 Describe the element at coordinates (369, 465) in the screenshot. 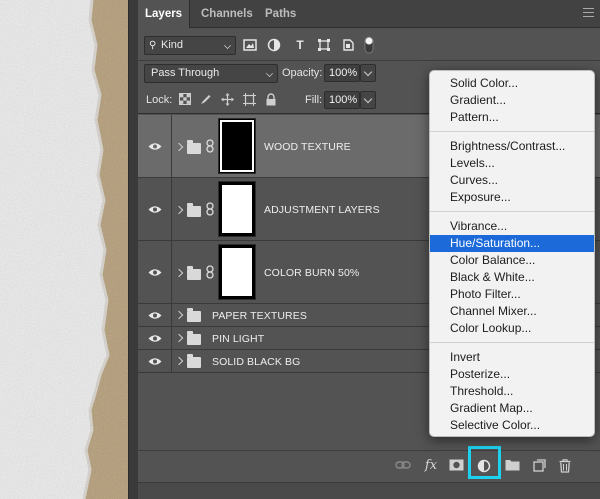

I see `layers-bottom-toolbar: fx` at that location.